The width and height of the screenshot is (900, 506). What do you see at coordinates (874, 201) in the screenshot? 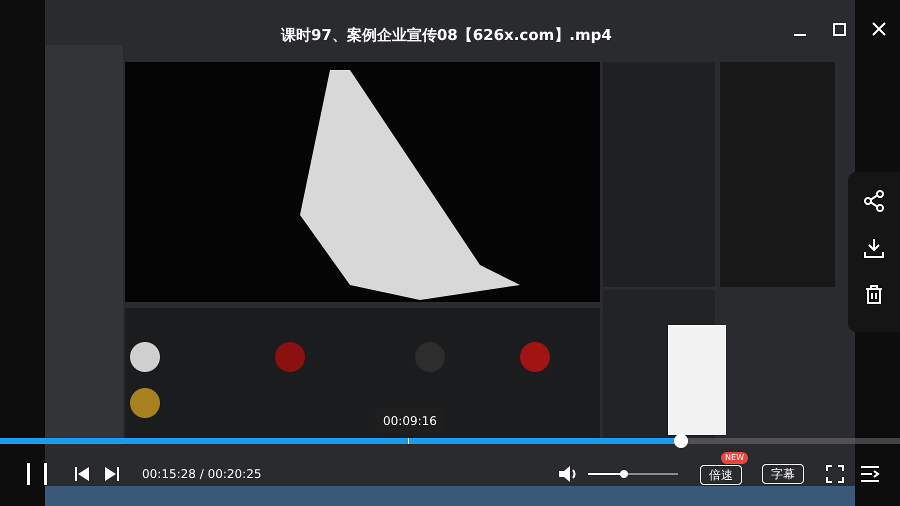
I see `share-icon` at bounding box center [874, 201].